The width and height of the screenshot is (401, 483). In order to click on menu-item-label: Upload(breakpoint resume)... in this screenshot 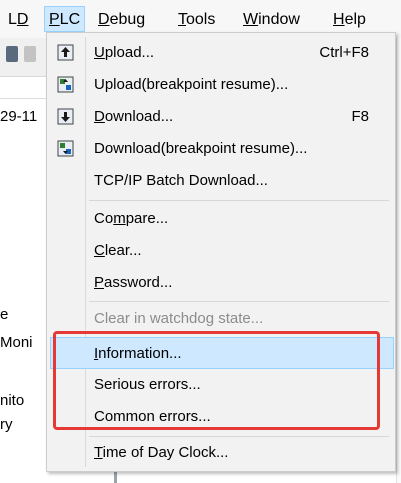, I will do `click(191, 84)`.